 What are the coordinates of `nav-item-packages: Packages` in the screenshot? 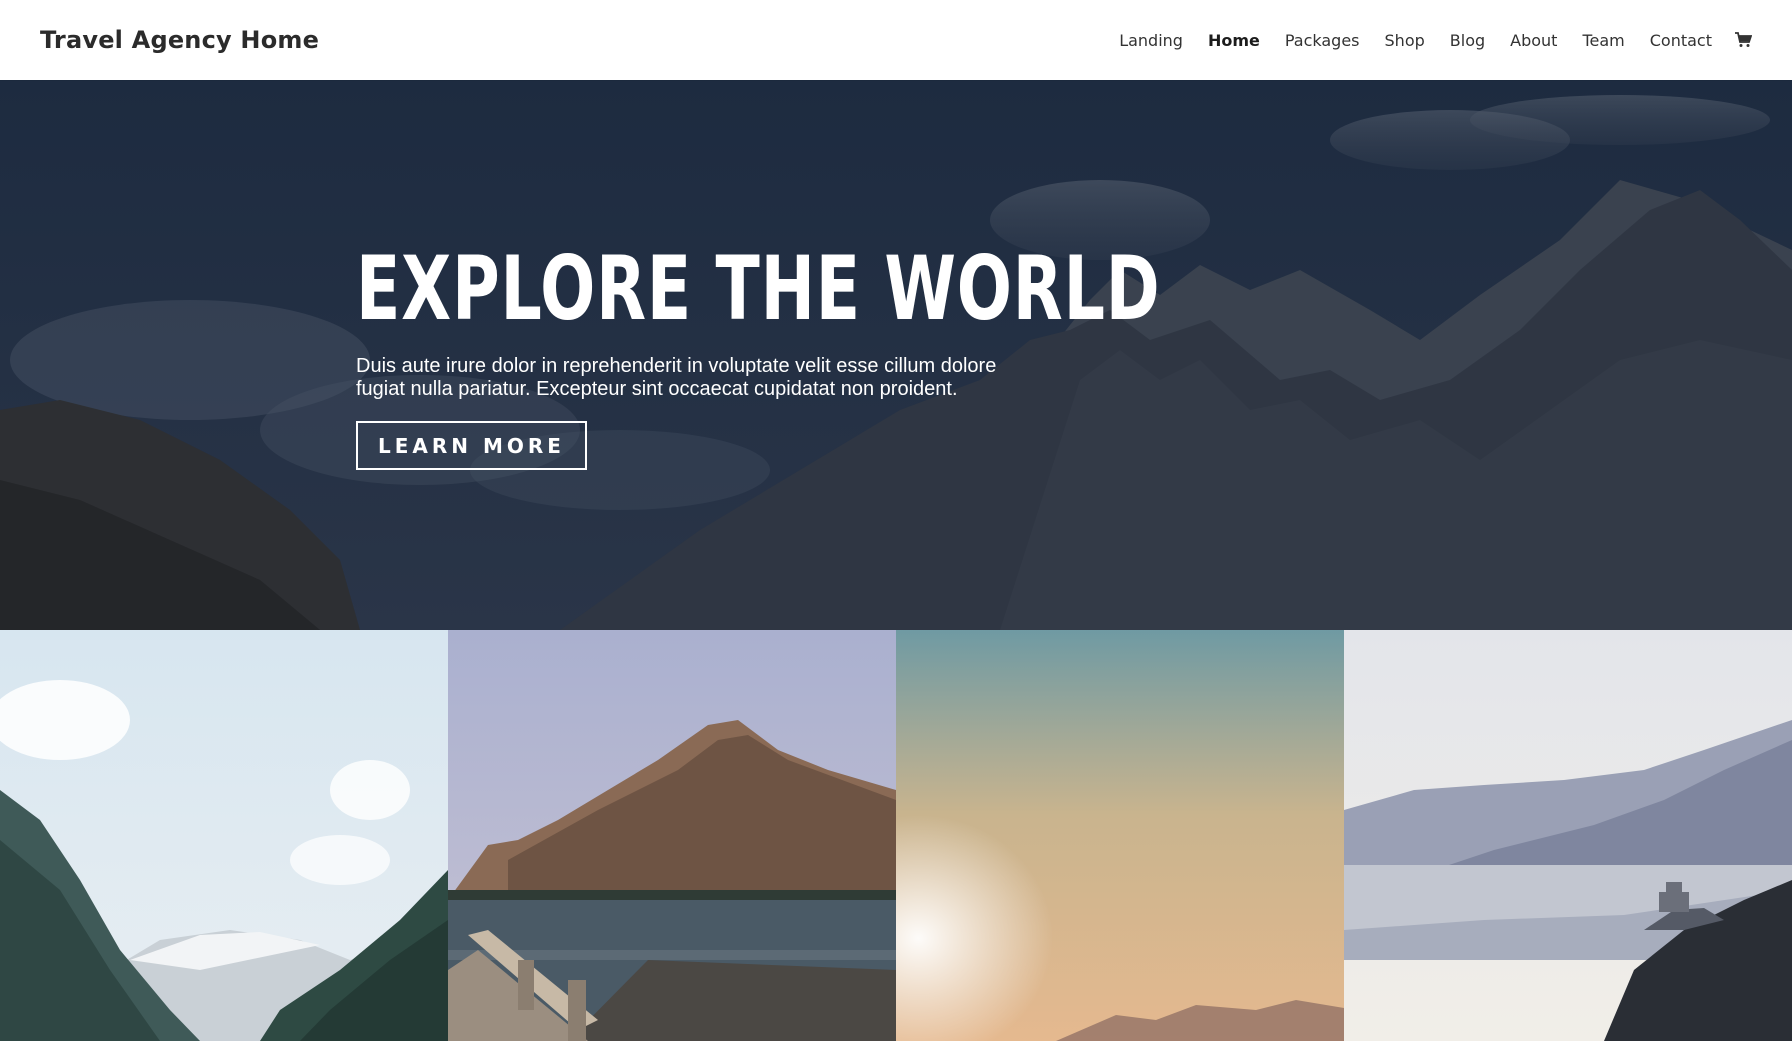 It's located at (1322, 40).